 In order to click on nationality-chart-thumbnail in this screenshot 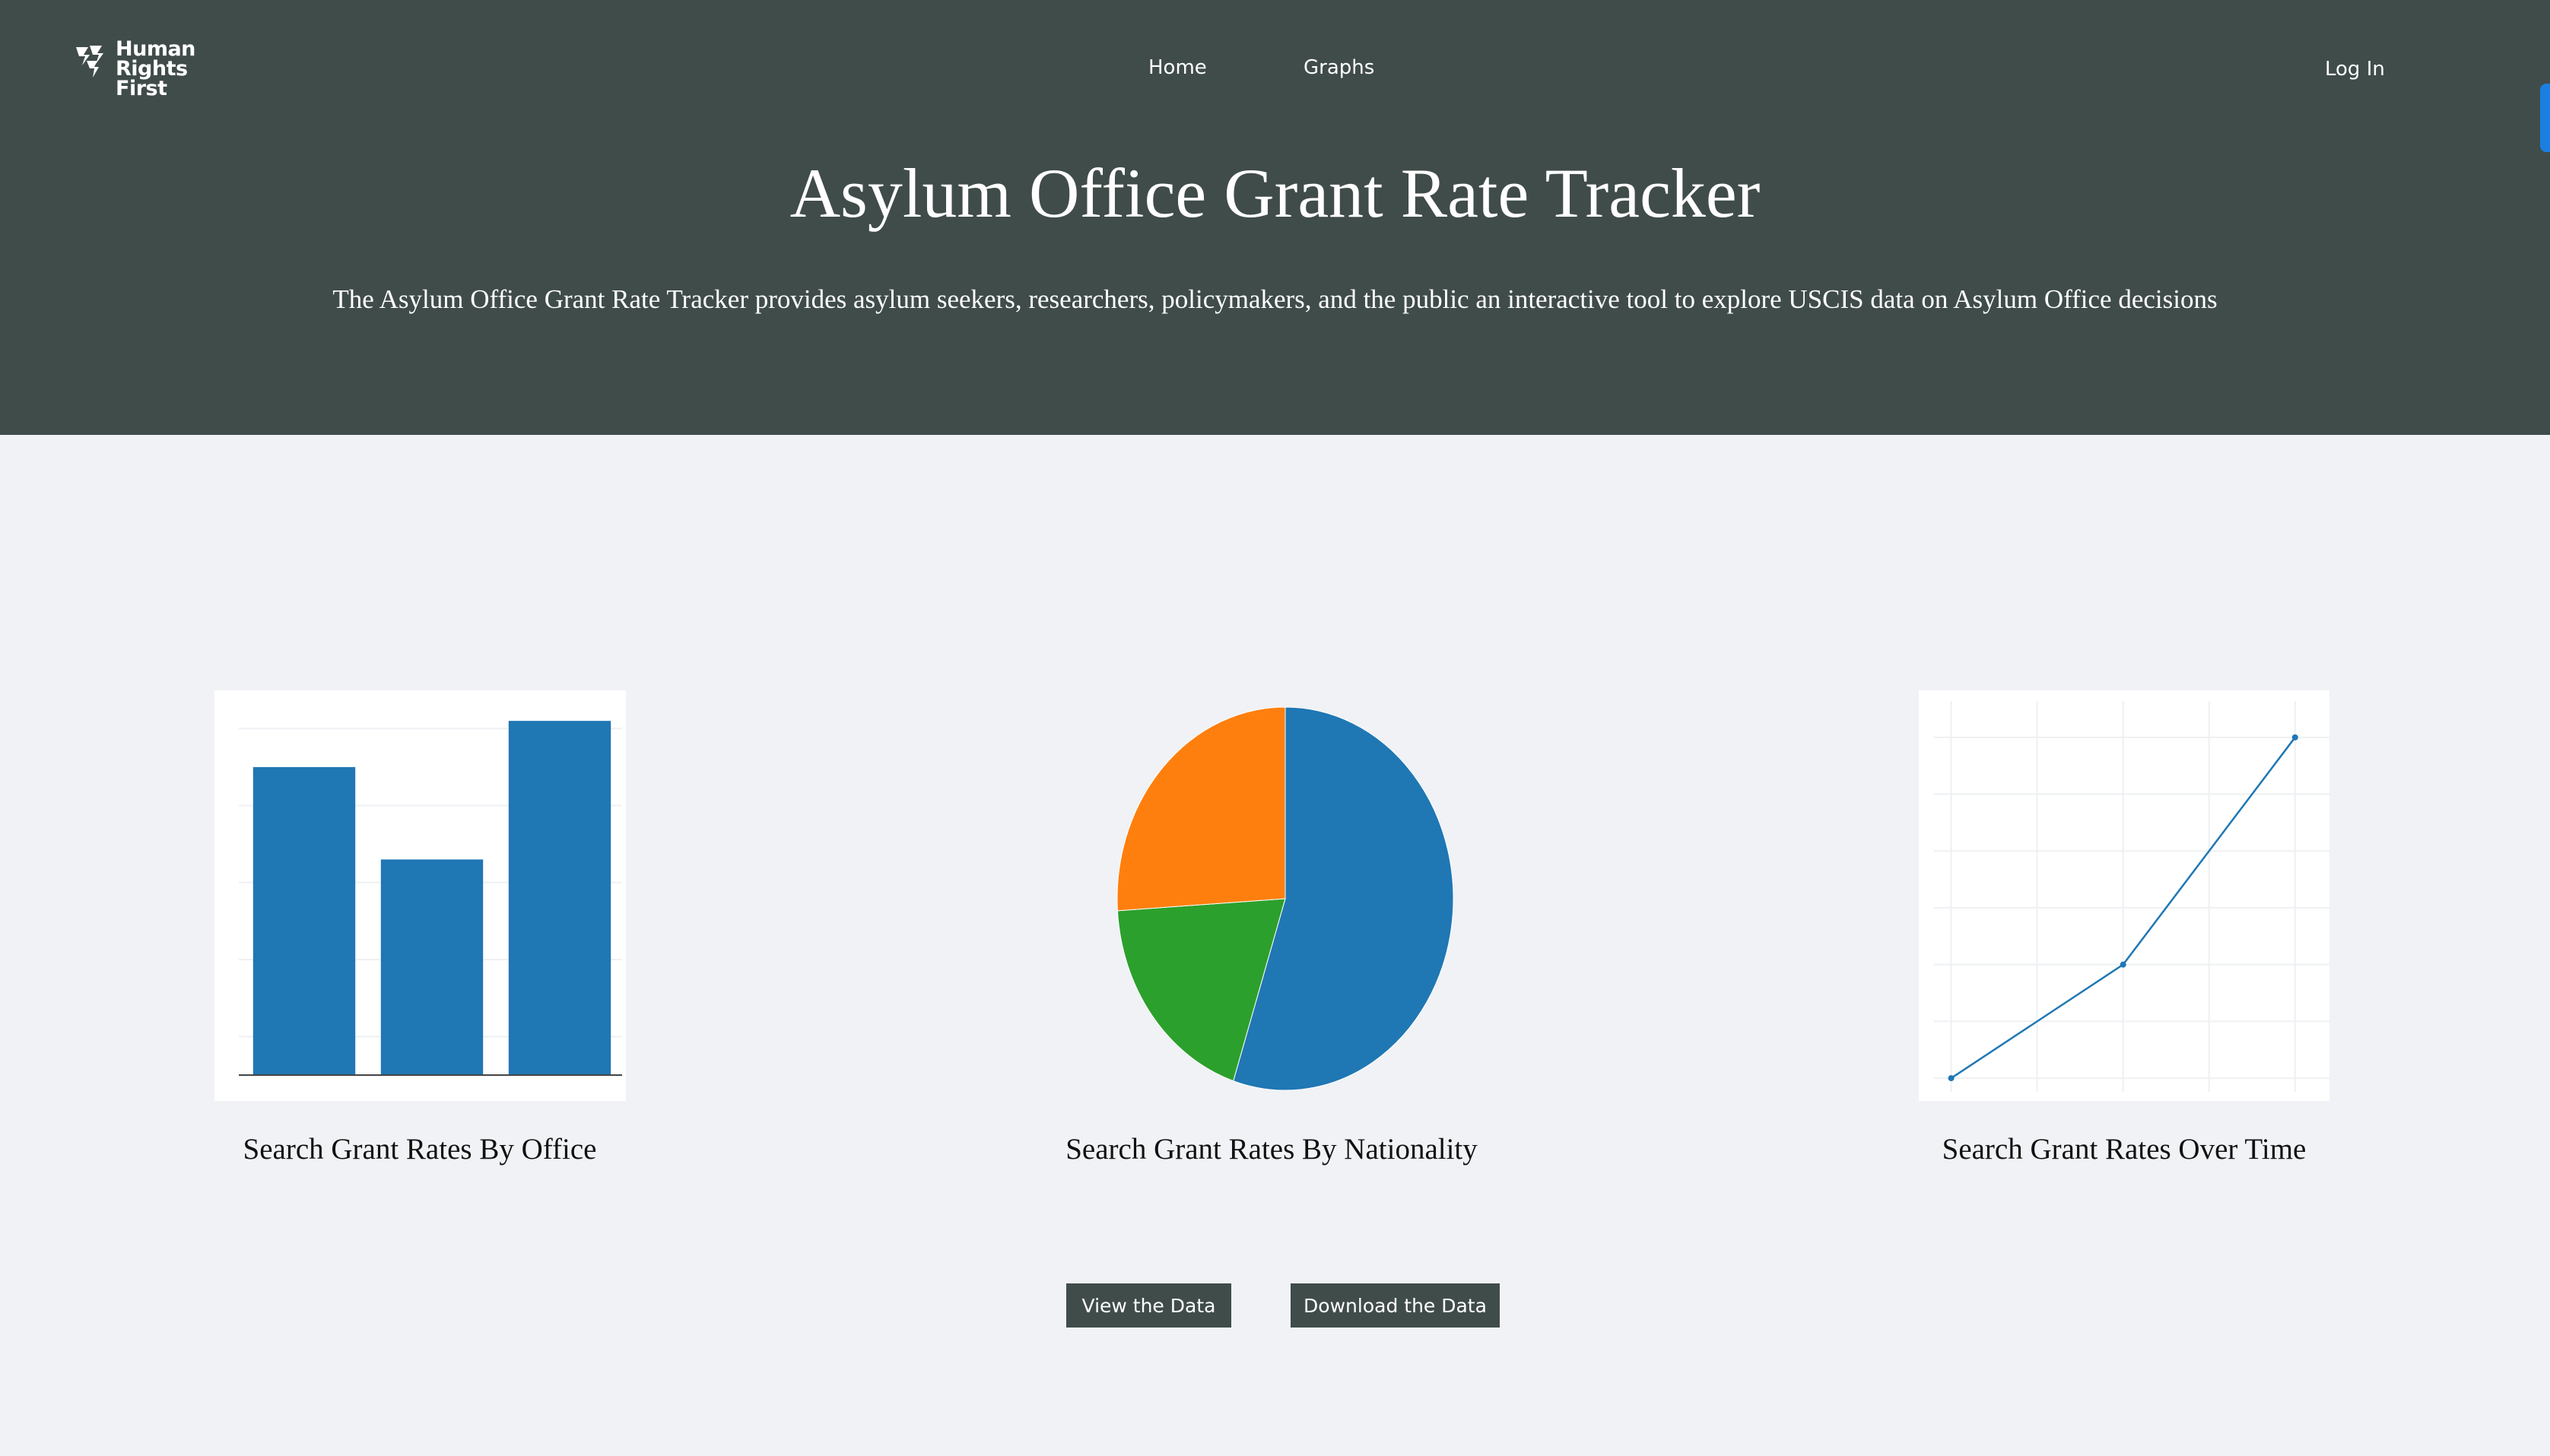, I will do `click(1285, 897)`.